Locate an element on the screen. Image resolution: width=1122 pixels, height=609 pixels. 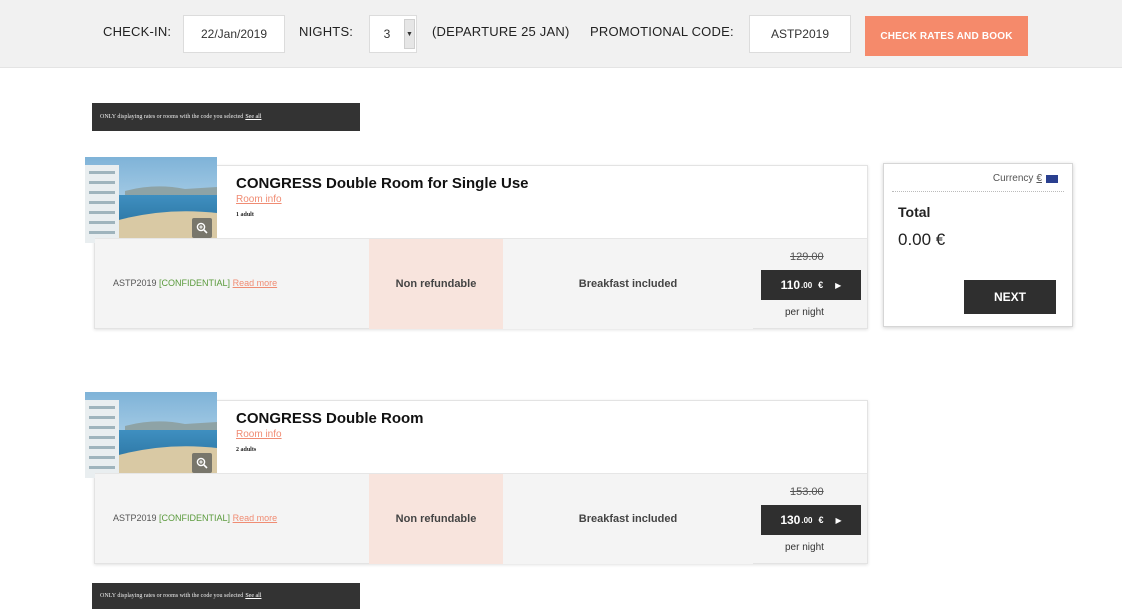
flag-icon is located at coordinates (1052, 178).